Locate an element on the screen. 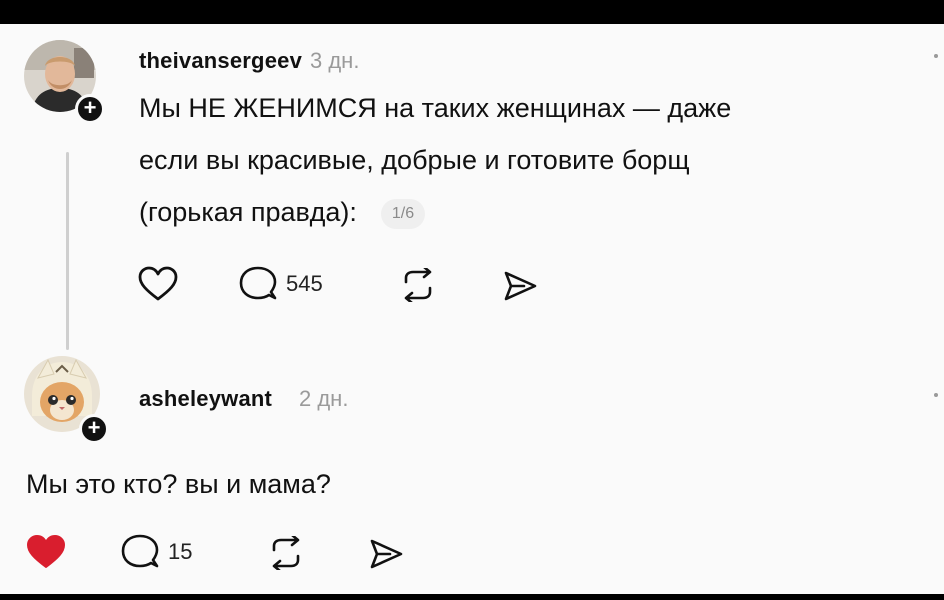 This screenshot has height=600, width=944. reply-button: 545 is located at coordinates (280, 284).